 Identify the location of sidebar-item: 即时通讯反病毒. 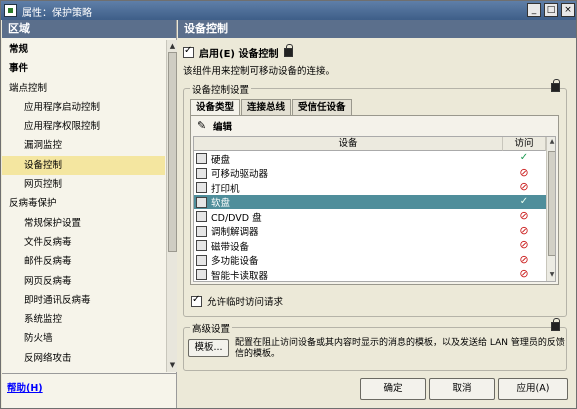
(83, 300).